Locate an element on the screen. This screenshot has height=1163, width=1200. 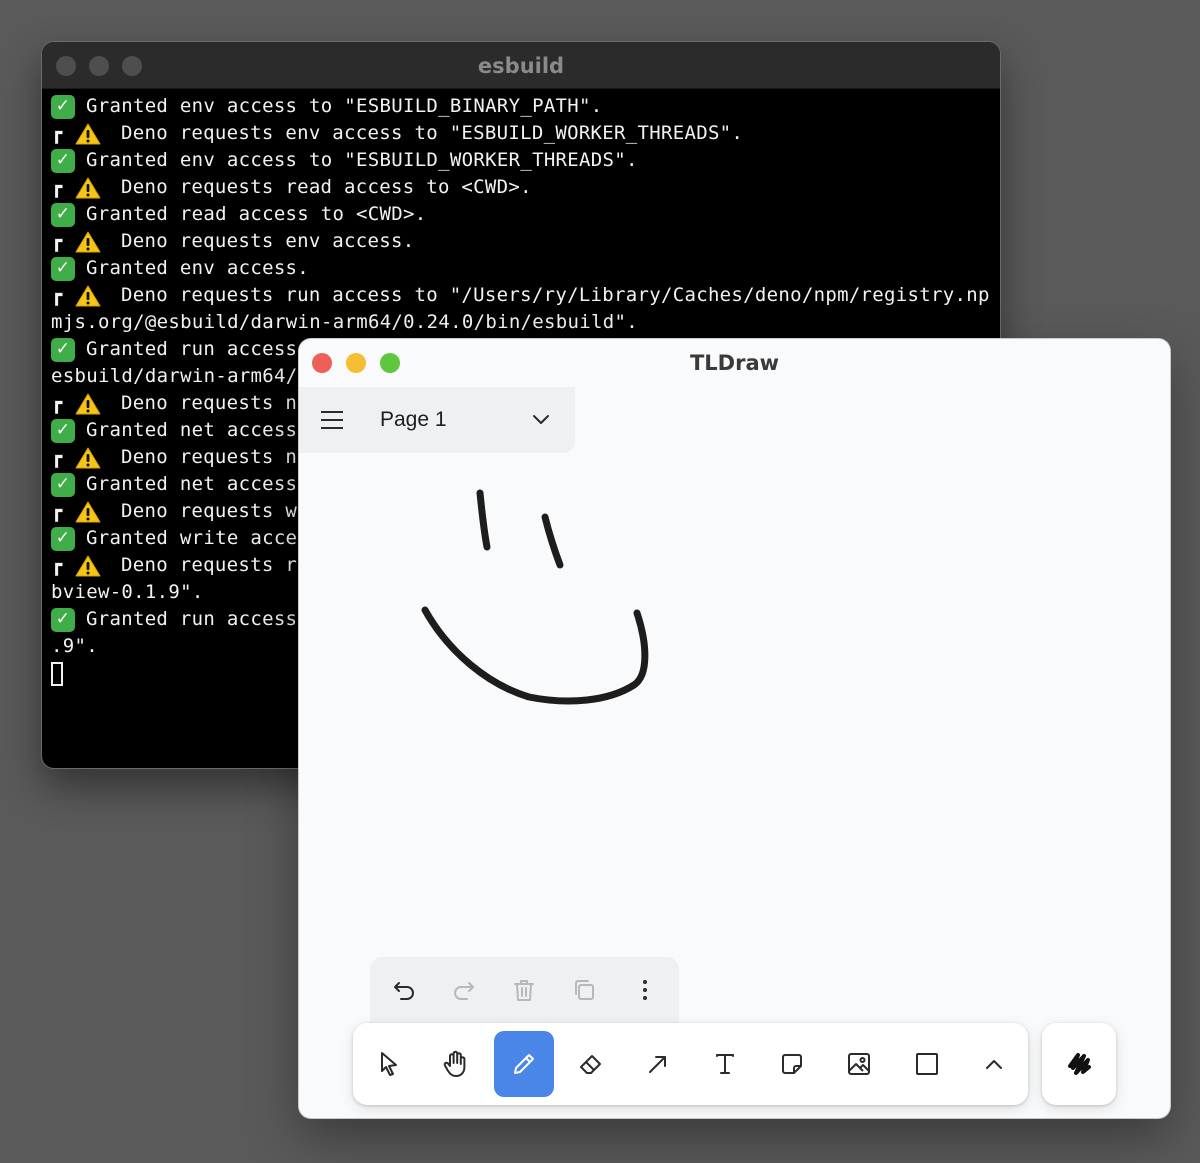
eraser-icon is located at coordinates (590, 1064).